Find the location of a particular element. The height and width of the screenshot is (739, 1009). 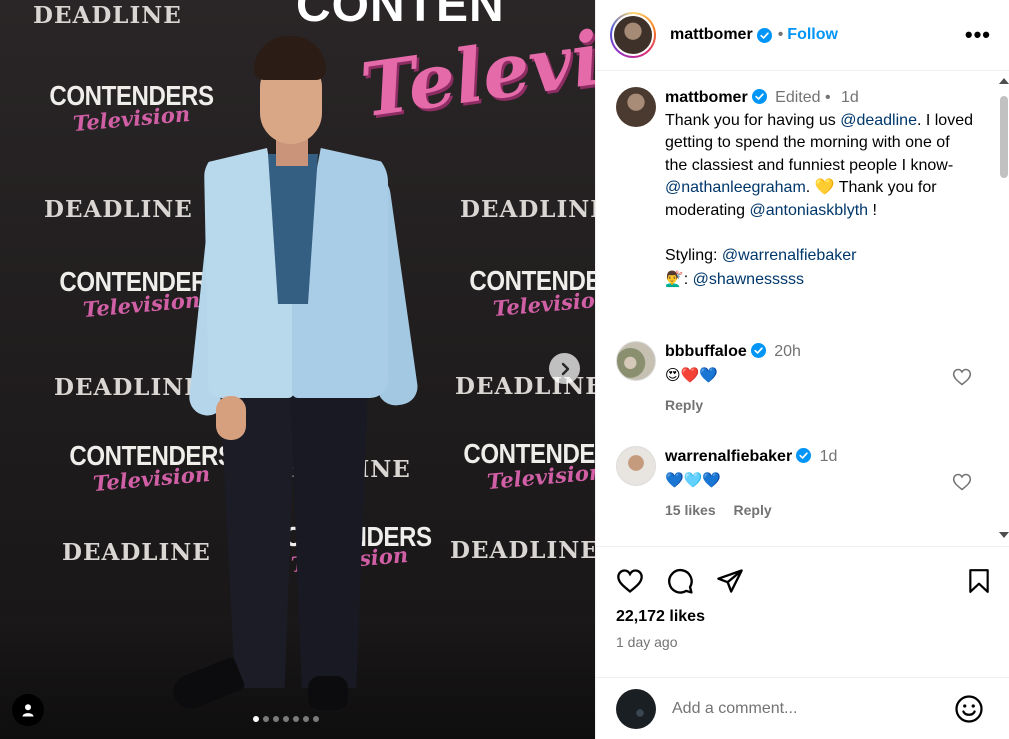

comment-text: 💙🩵💙 is located at coordinates (693, 479).